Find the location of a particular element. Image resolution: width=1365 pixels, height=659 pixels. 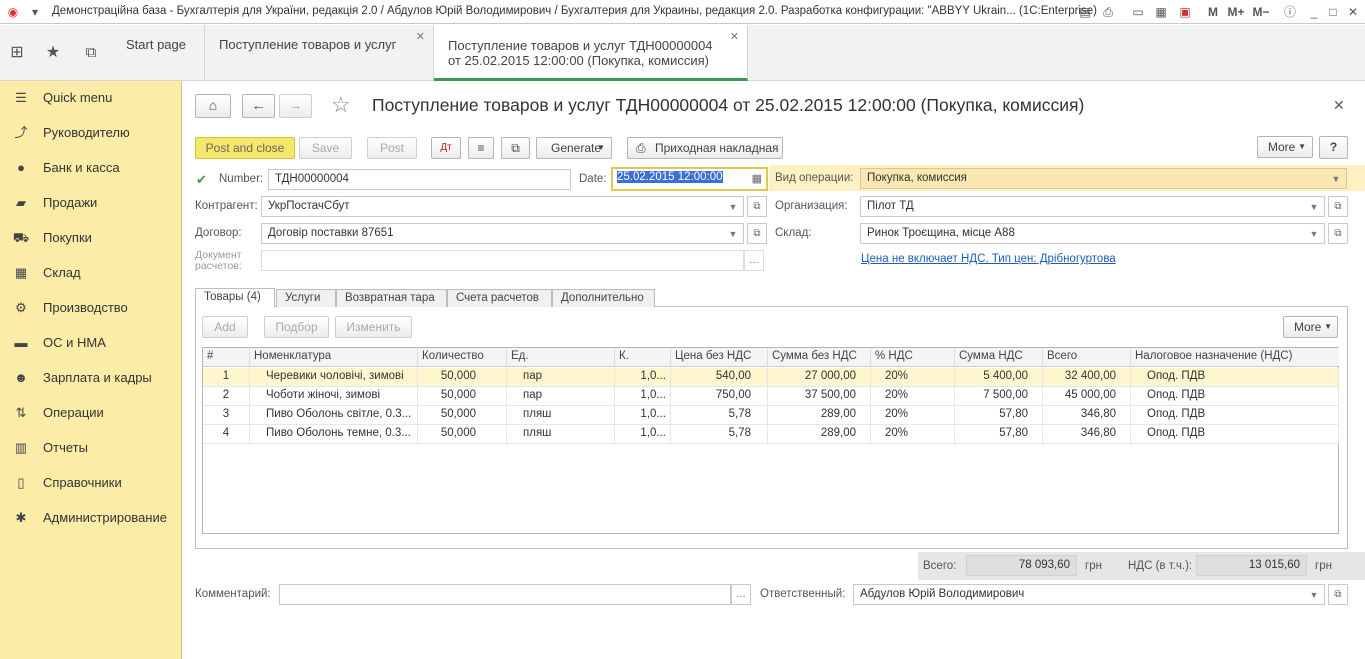

cell-amount: 27 000,00 is located at coordinates (819, 377).